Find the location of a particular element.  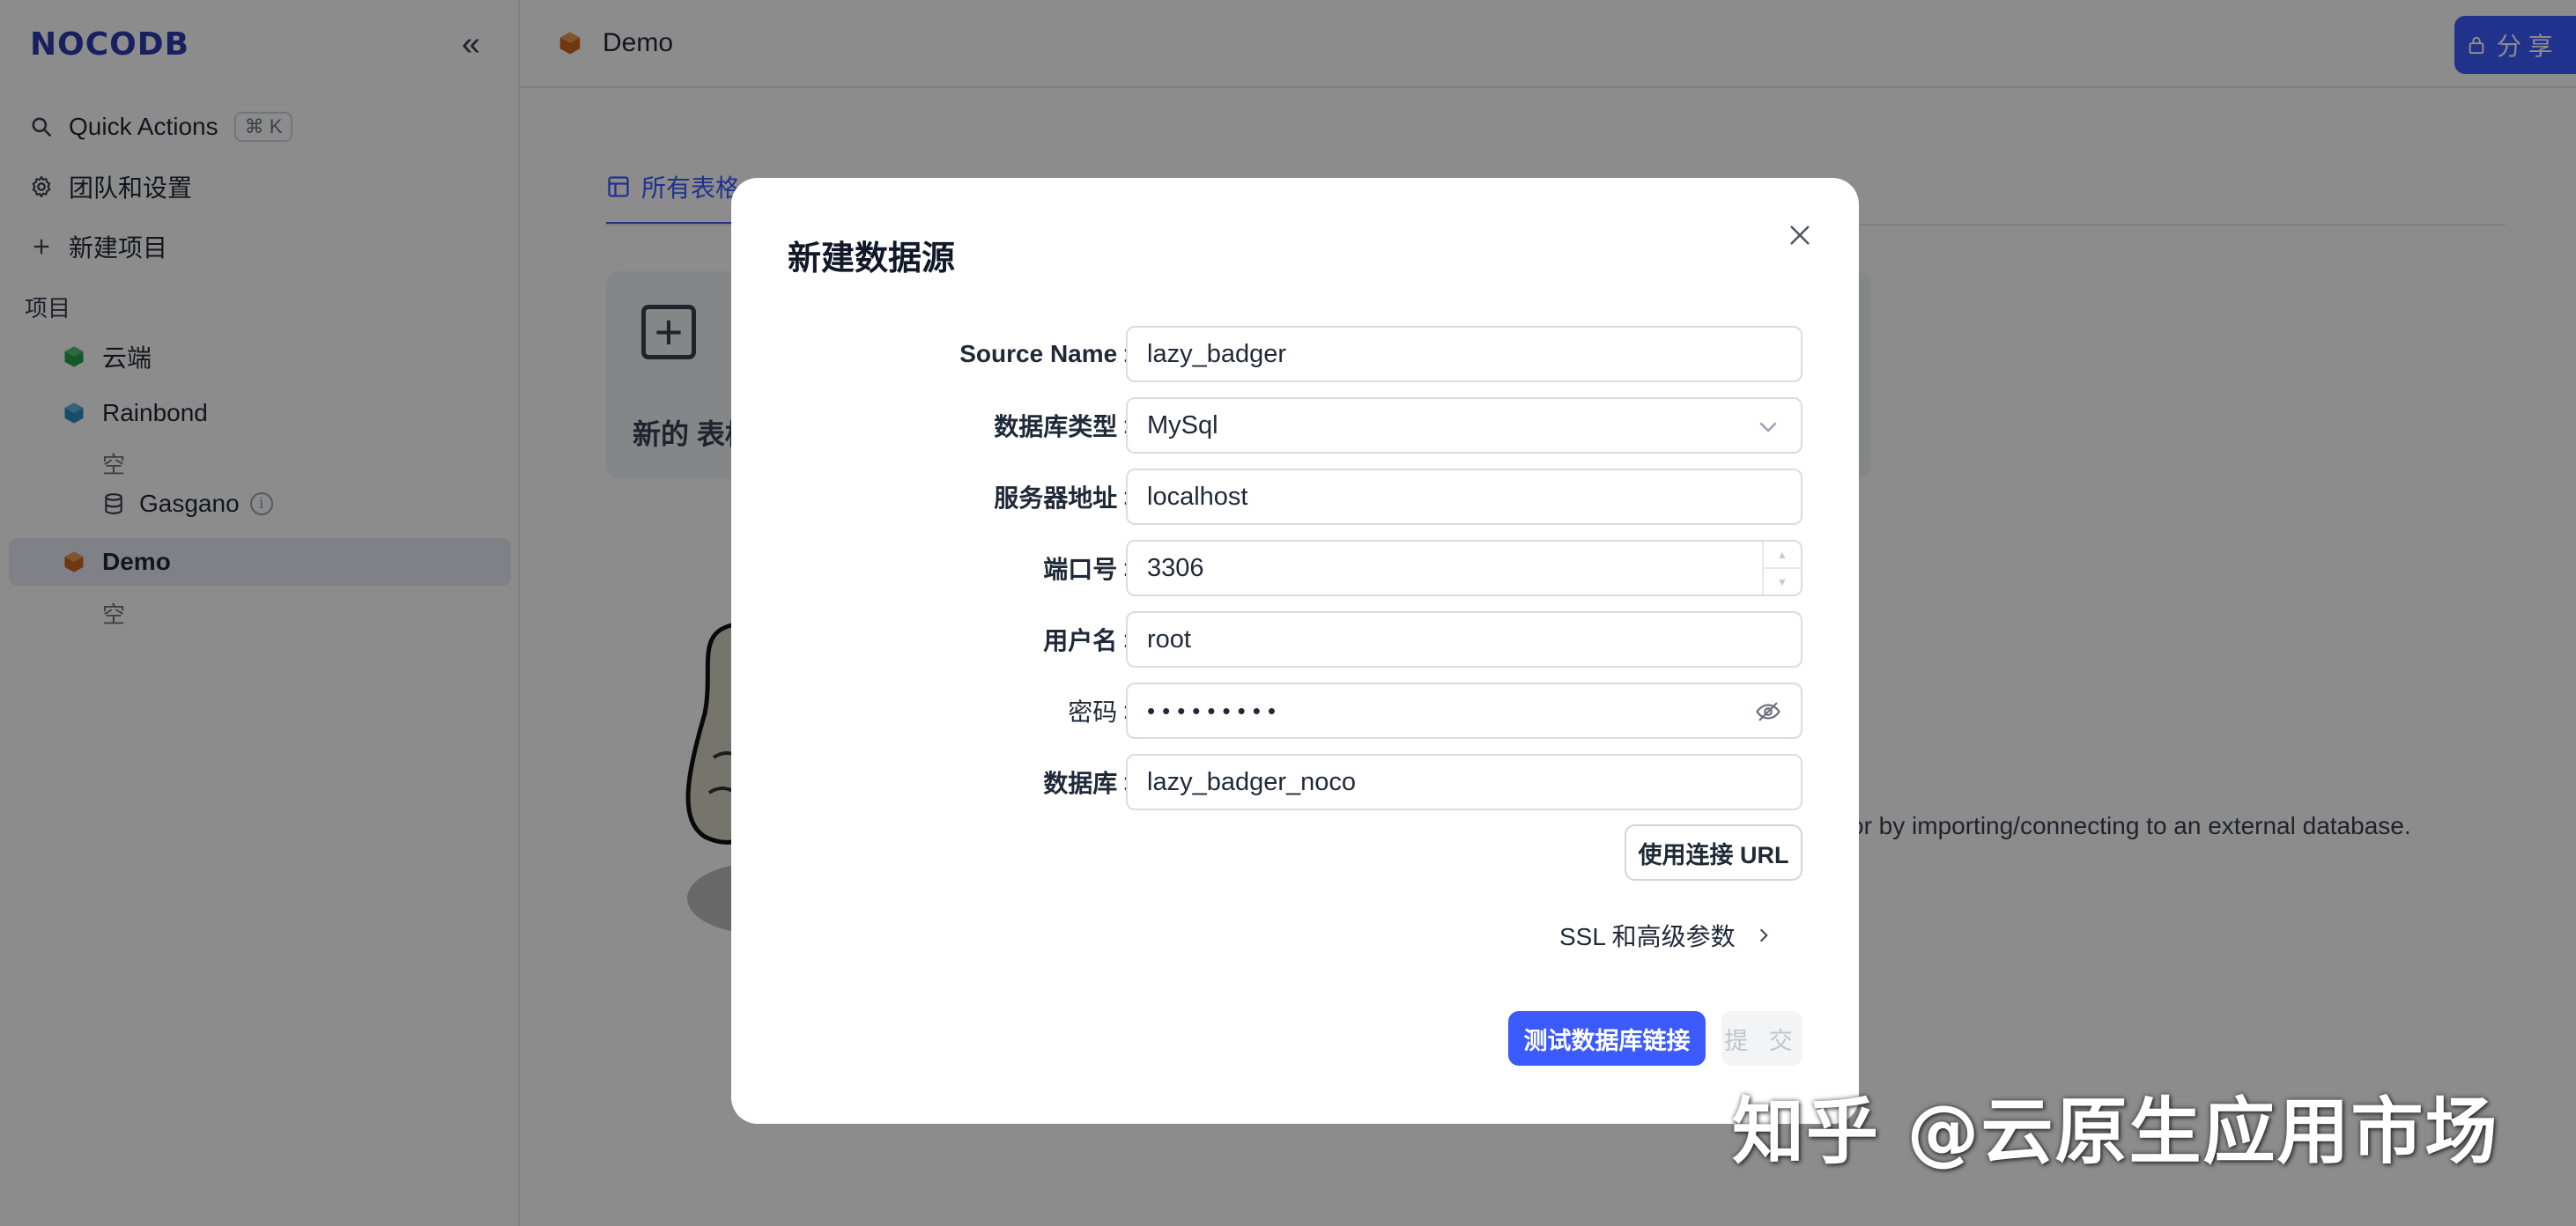

ssl-advanced-link: SSL 和高级参数 is located at coordinates (1666, 935).